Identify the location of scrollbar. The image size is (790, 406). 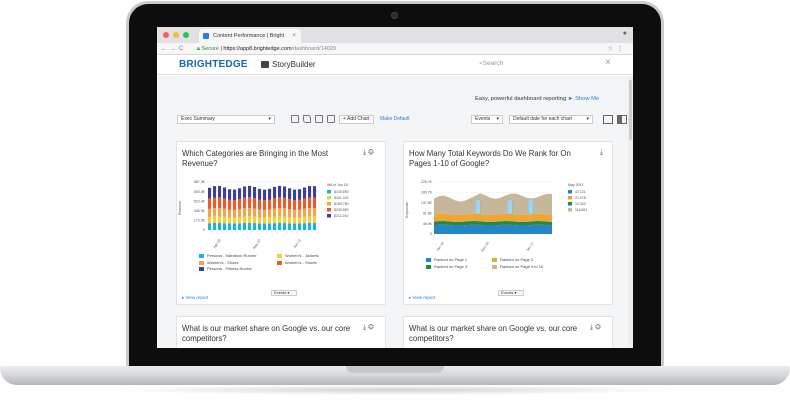
(630, 212).